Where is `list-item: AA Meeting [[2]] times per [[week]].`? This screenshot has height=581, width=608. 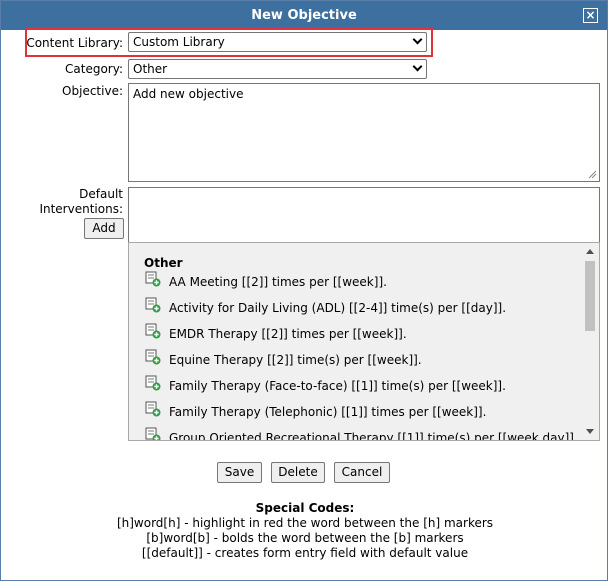 list-item: AA Meeting [[2]] times per [[week]]. is located at coordinates (266, 282).